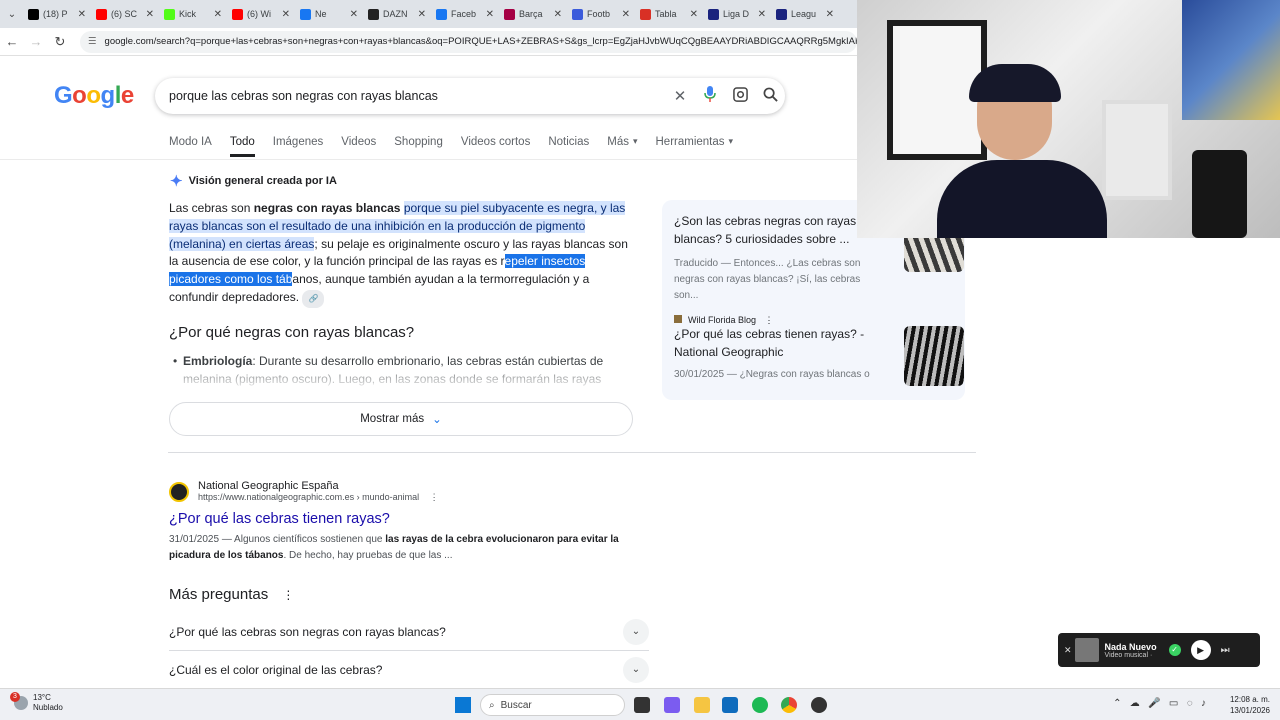 The height and width of the screenshot is (720, 1280). What do you see at coordinates (1022, 199) in the screenshot?
I see `person-body` at bounding box center [1022, 199].